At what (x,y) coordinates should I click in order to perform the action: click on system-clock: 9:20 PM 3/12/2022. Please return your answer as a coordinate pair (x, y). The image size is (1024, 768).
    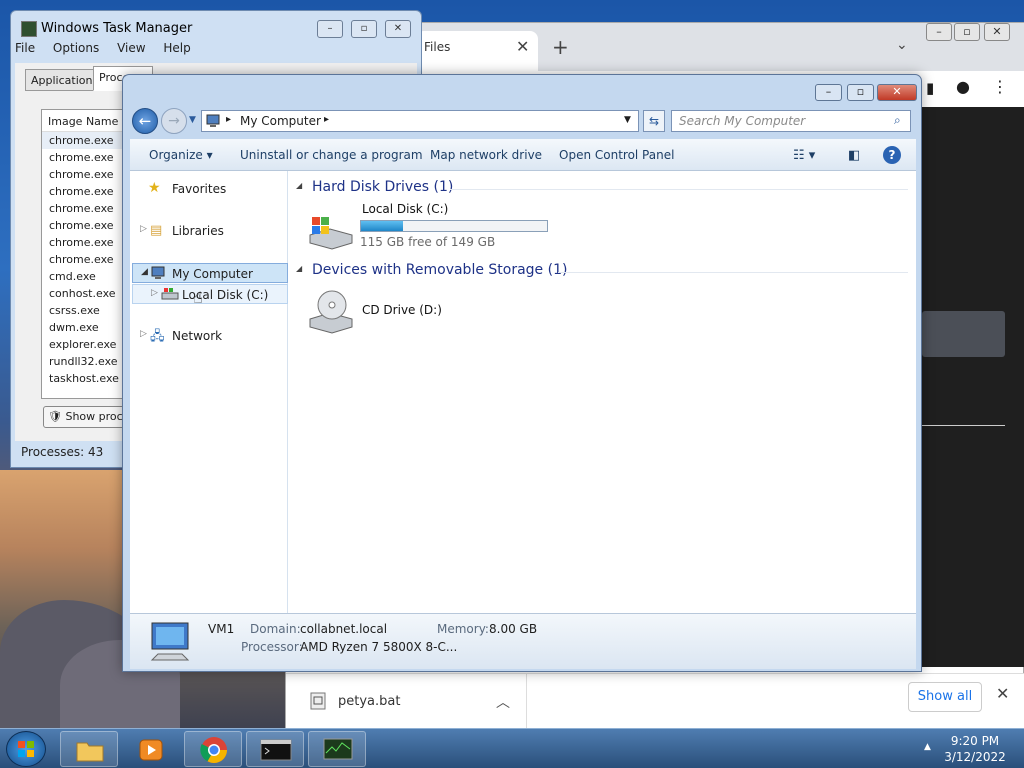
    Looking at the image, I should click on (975, 749).